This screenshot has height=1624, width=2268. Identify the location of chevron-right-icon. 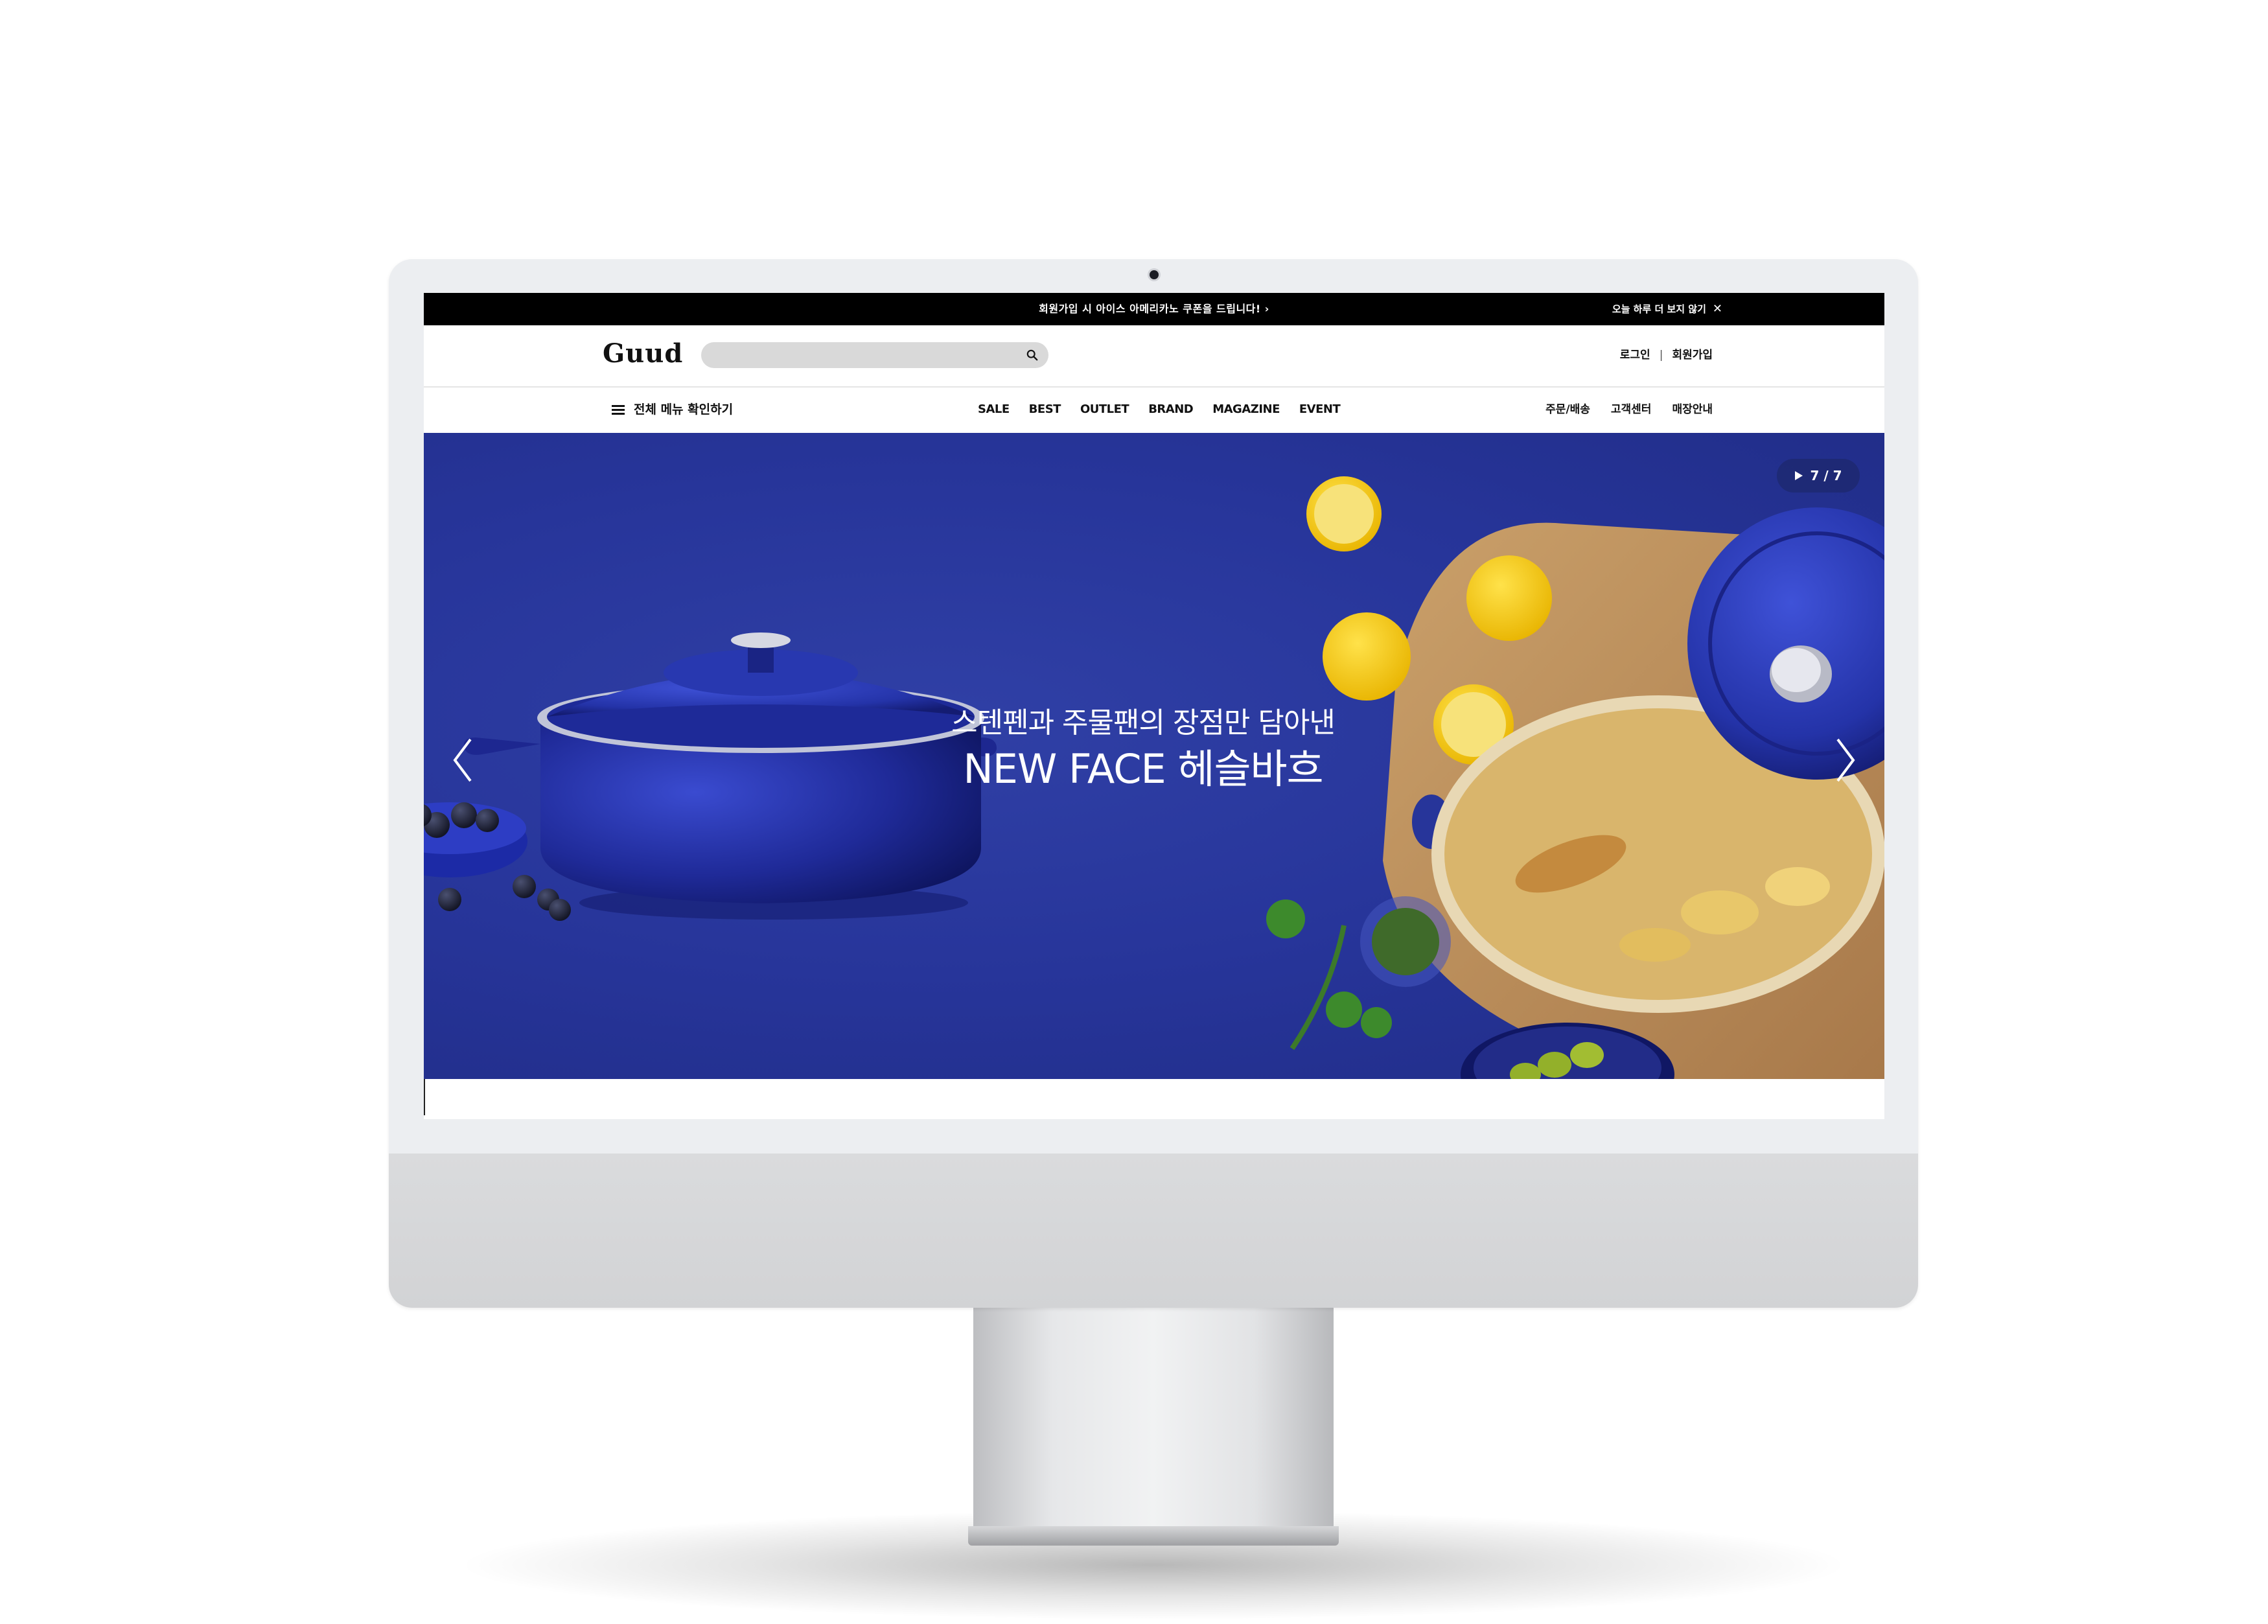
(1845, 760).